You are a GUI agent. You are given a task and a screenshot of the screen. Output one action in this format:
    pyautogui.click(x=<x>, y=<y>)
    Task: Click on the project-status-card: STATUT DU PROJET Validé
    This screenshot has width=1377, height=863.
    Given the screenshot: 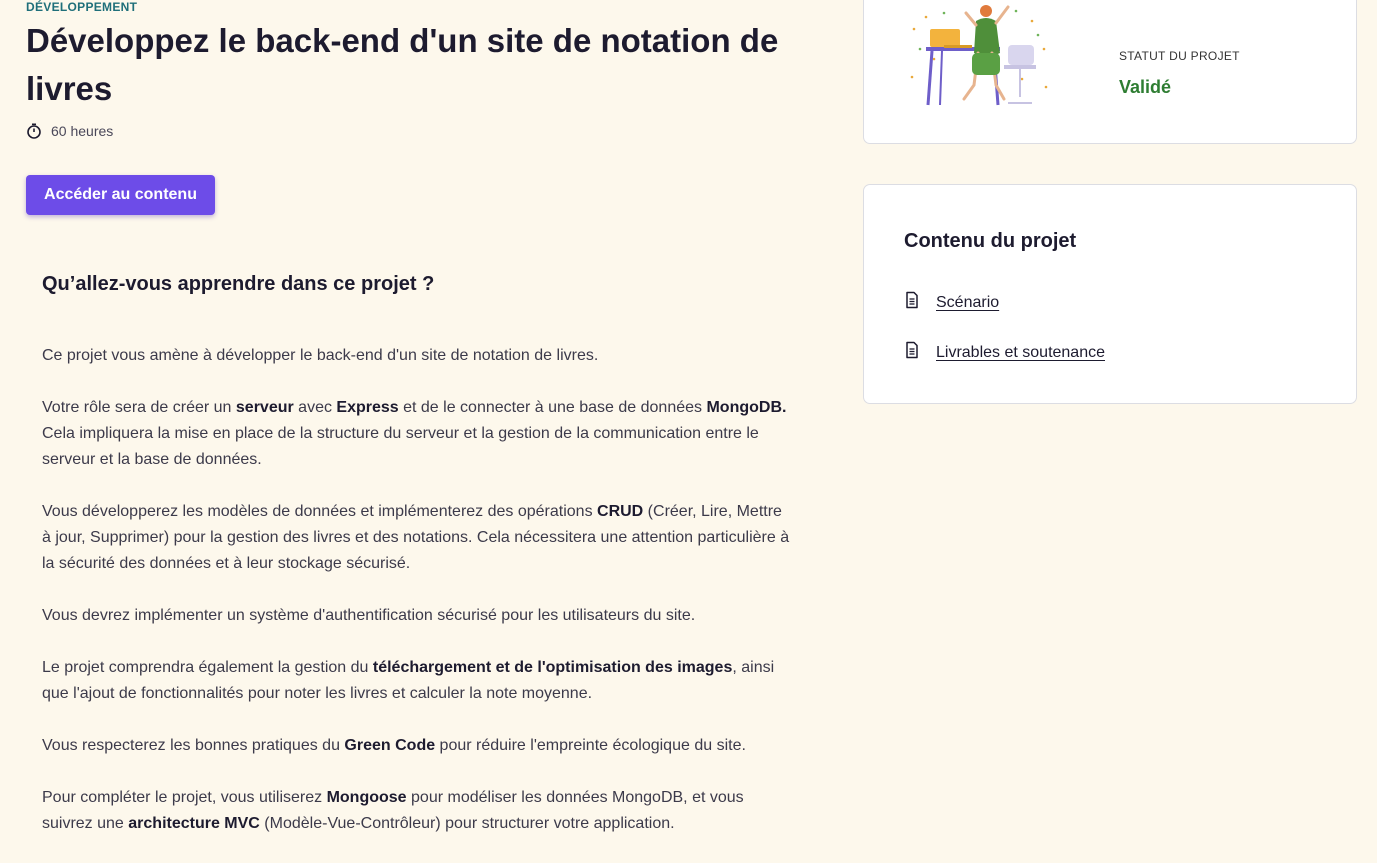 What is the action you would take?
    pyautogui.click(x=1110, y=72)
    